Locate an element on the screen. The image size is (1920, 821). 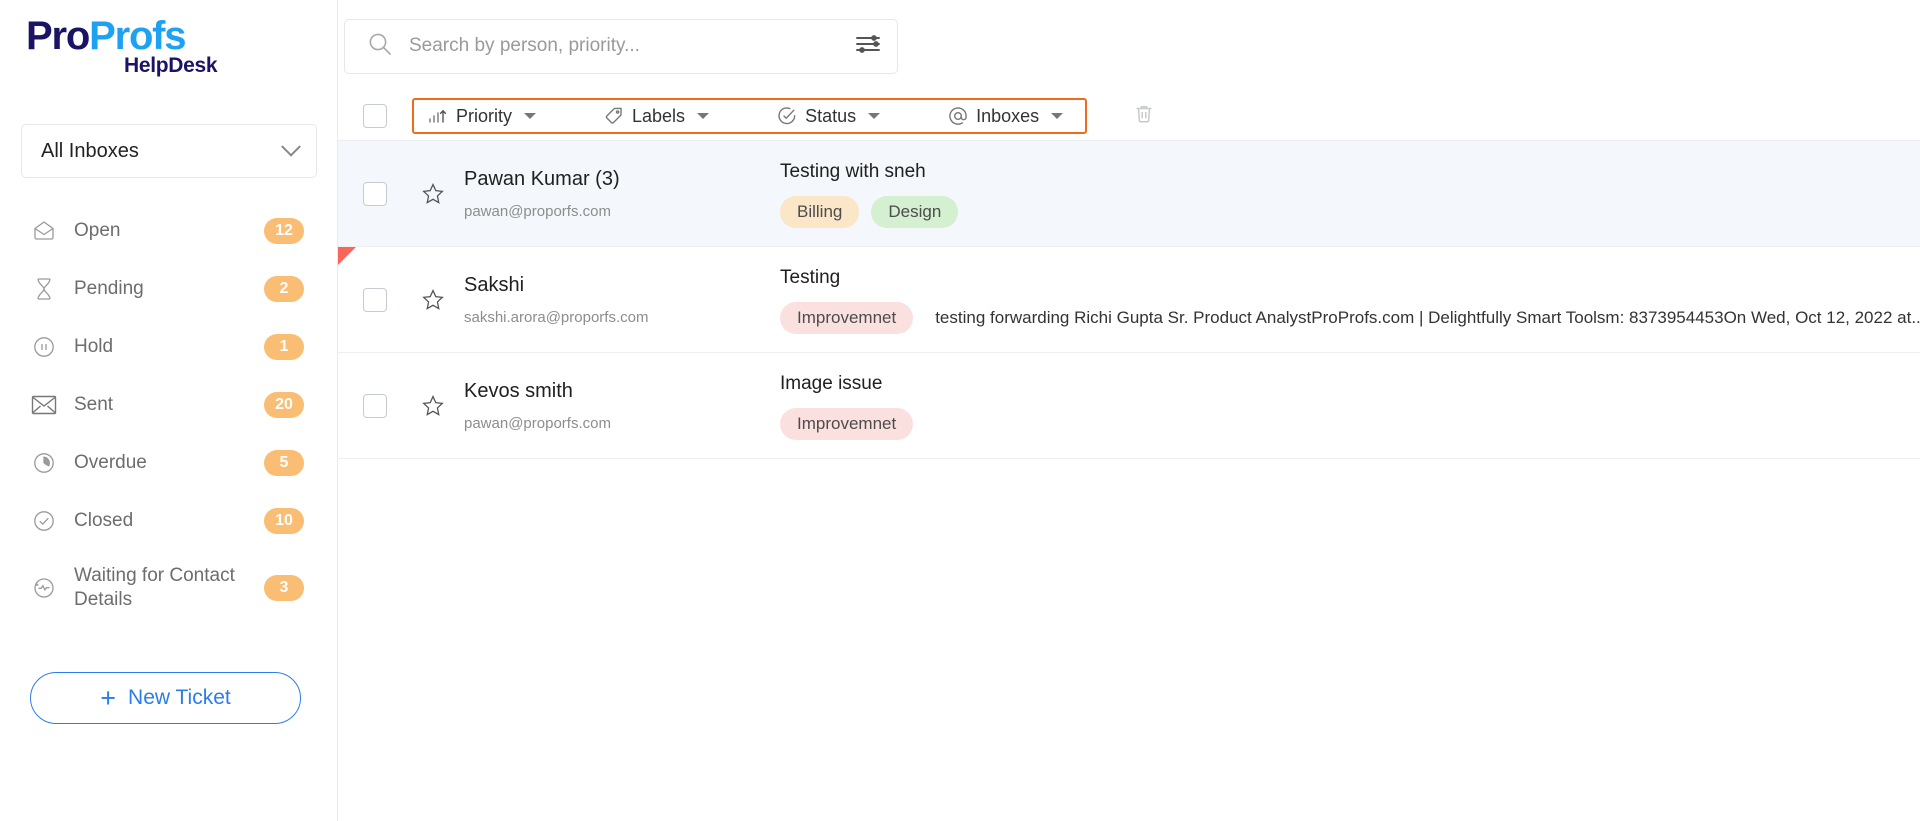
filter-toolbar: Priority Labels Status Inboxes is located at coordinates (1129, 116).